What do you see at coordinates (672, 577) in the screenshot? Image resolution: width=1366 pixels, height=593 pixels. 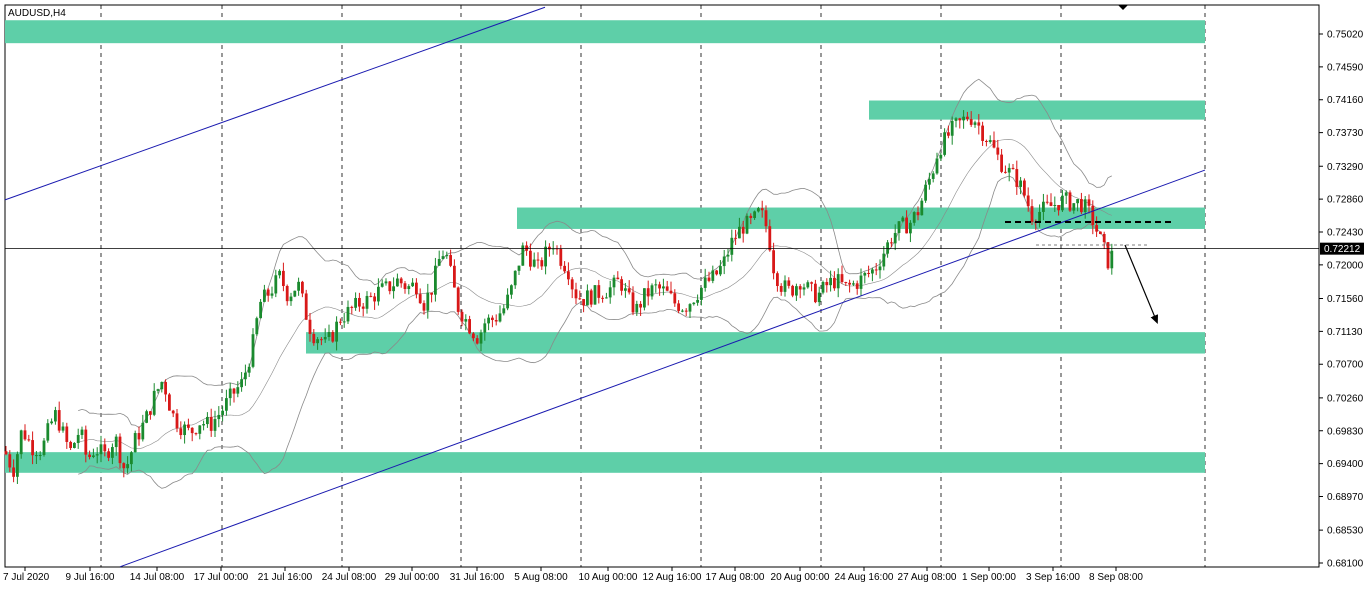 I see `x-tick-label: 12 Aug 16:00` at bounding box center [672, 577].